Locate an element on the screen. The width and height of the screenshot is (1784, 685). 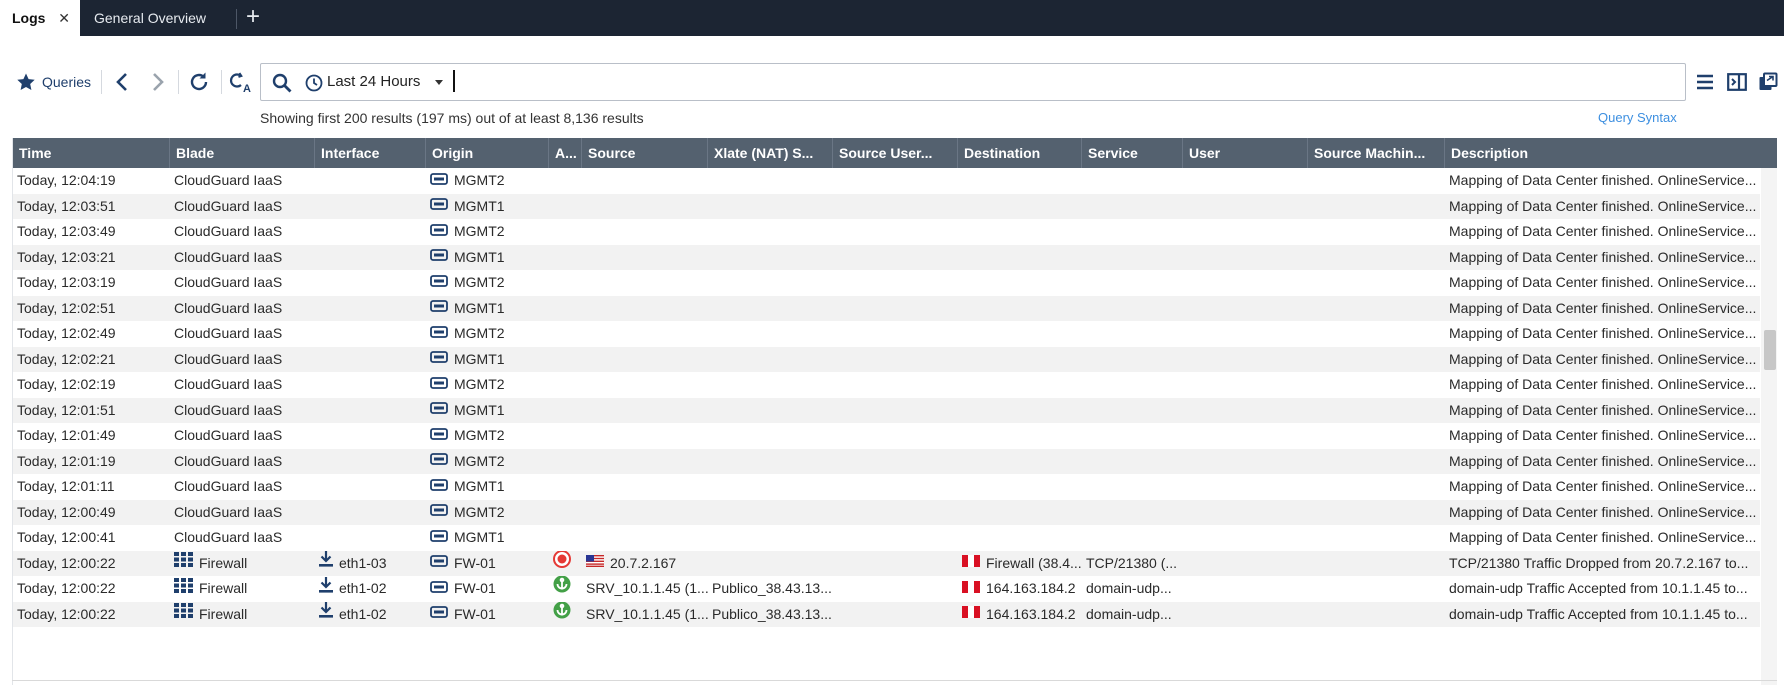
column-header-source: Source is located at coordinates (645, 153).